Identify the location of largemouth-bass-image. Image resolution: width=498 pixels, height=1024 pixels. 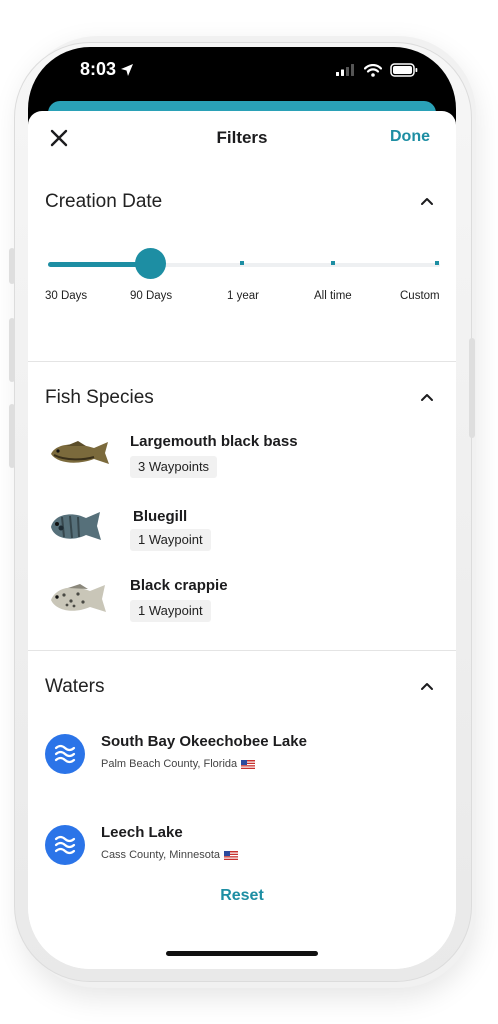
(80, 452).